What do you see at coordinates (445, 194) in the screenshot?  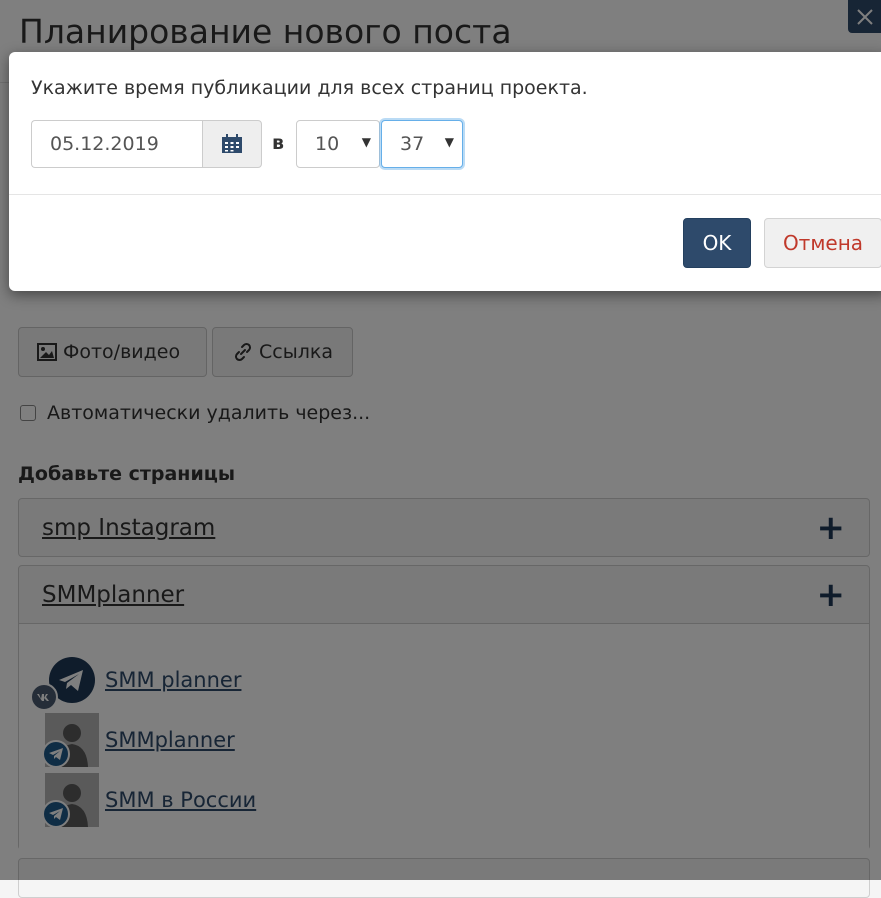 I see `dialog-divider` at bounding box center [445, 194].